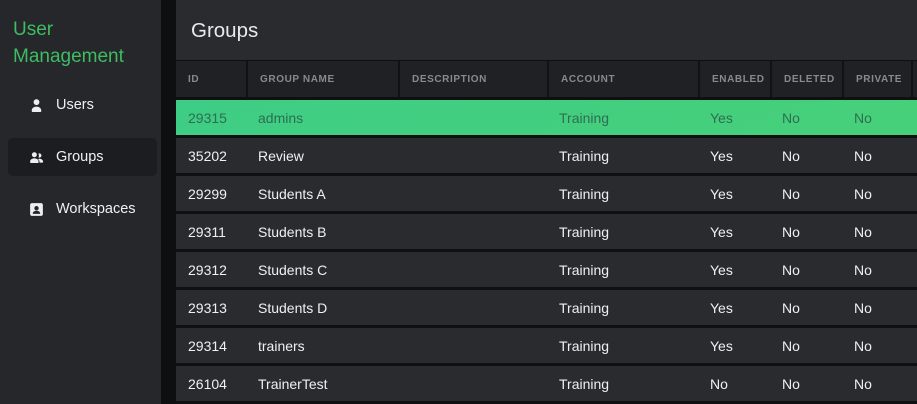 The width and height of the screenshot is (917, 404). Describe the element at coordinates (207, 193) in the screenshot. I see `cell-id: 29299` at that location.